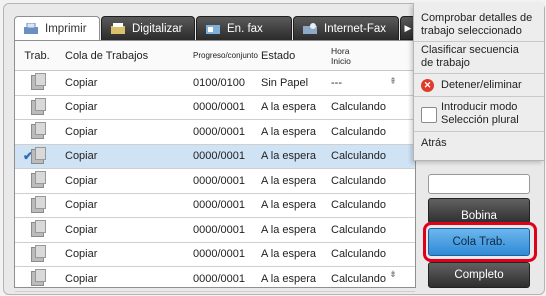 The height and width of the screenshot is (296, 546). What do you see at coordinates (480, 120) in the screenshot?
I see `menu-multi-select-line2: Selección plural` at bounding box center [480, 120].